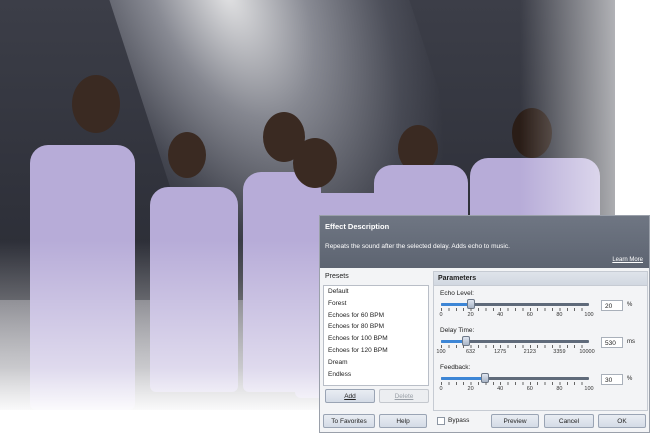 The width and height of the screenshot is (651, 434). Describe the element at coordinates (541, 353) in the screenshot. I see `delay-time-scale: 100 632 1275 2123 3359 10000` at that location.